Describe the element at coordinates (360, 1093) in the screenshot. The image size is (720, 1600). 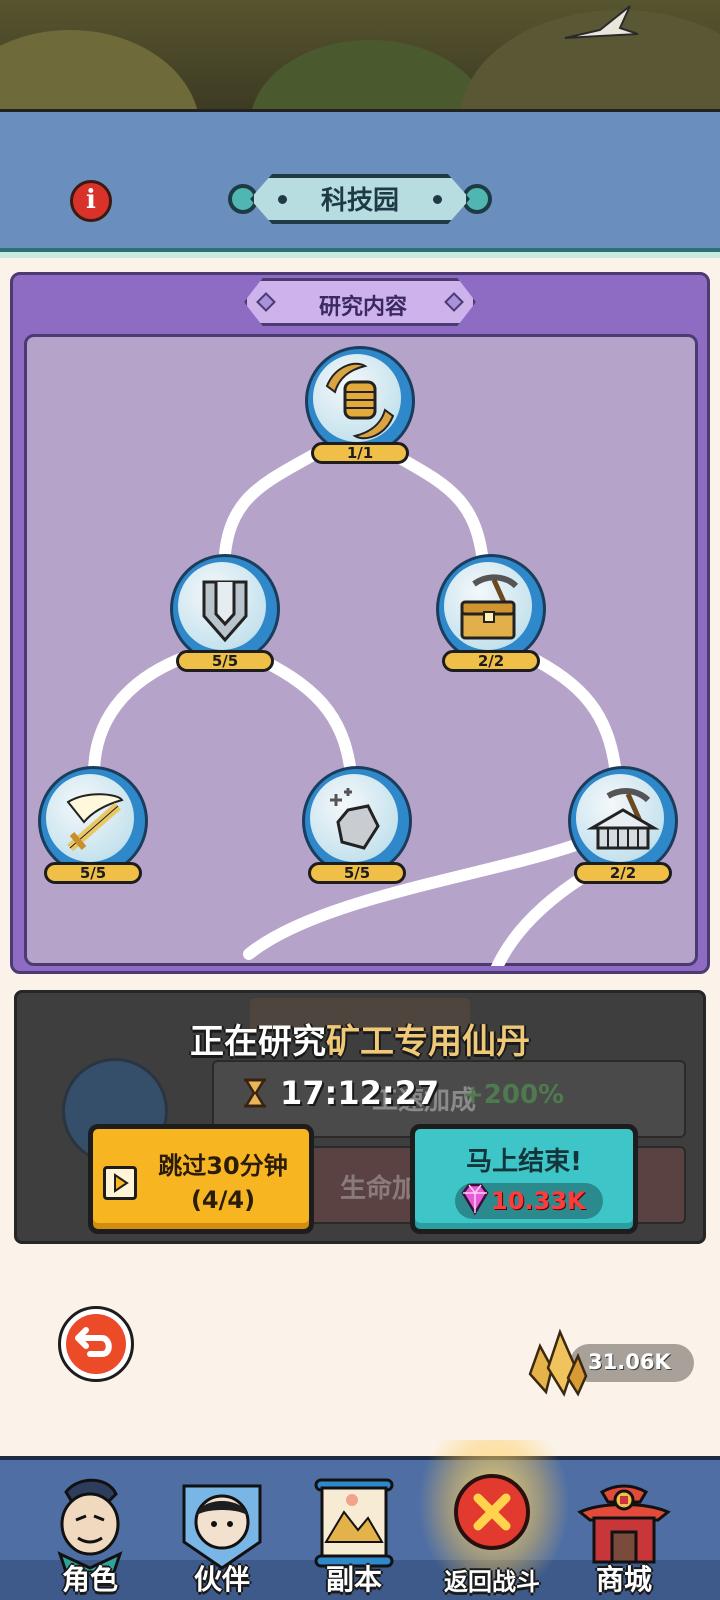
I see `timer-value: 17:12:27` at that location.